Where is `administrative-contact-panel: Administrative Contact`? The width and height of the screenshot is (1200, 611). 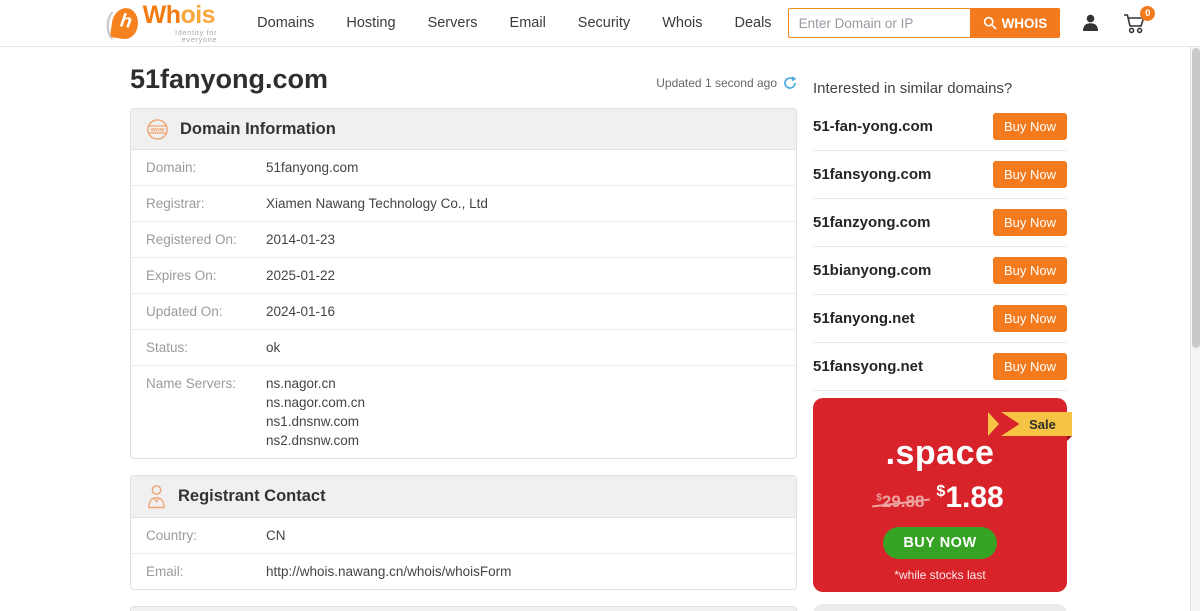
administrative-contact-panel: Administrative Contact is located at coordinates (463, 608).